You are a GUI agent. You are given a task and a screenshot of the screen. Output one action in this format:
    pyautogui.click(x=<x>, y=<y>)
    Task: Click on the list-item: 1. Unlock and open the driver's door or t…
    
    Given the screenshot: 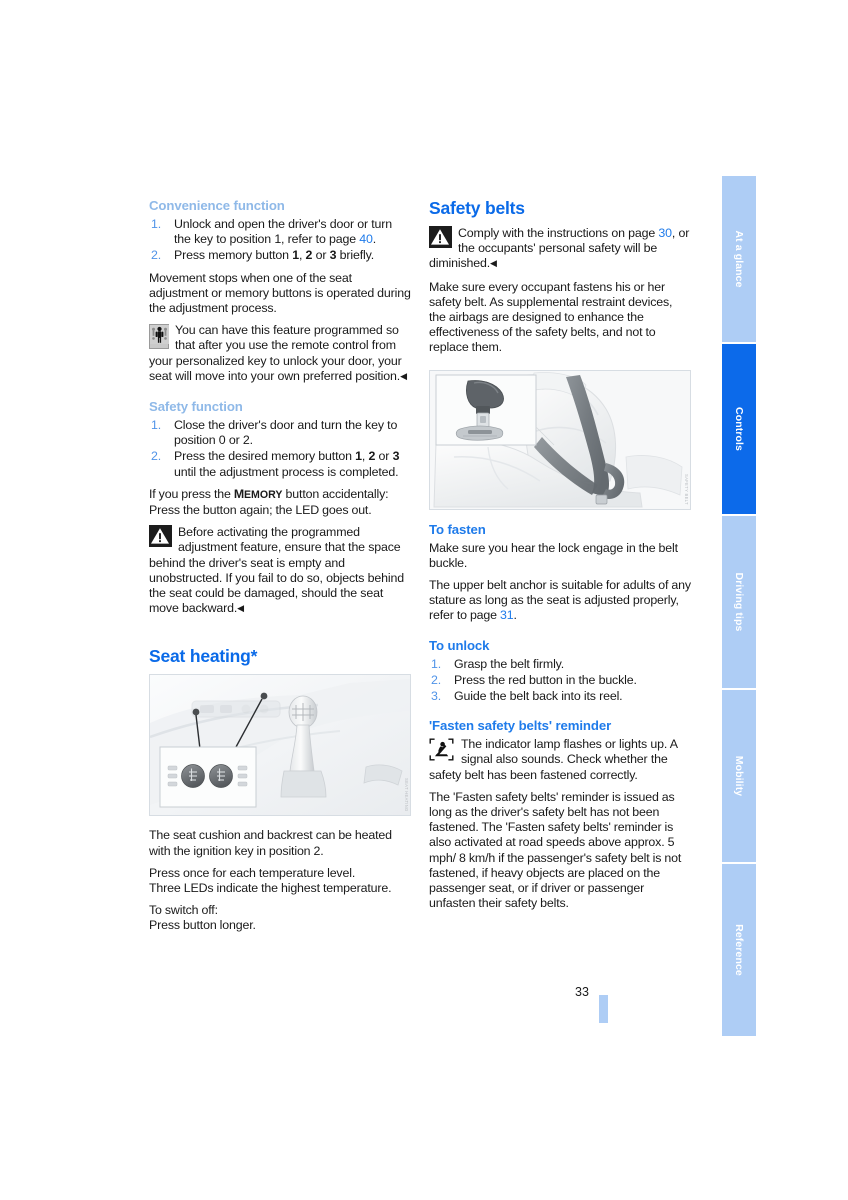 What is the action you would take?
    pyautogui.click(x=280, y=232)
    